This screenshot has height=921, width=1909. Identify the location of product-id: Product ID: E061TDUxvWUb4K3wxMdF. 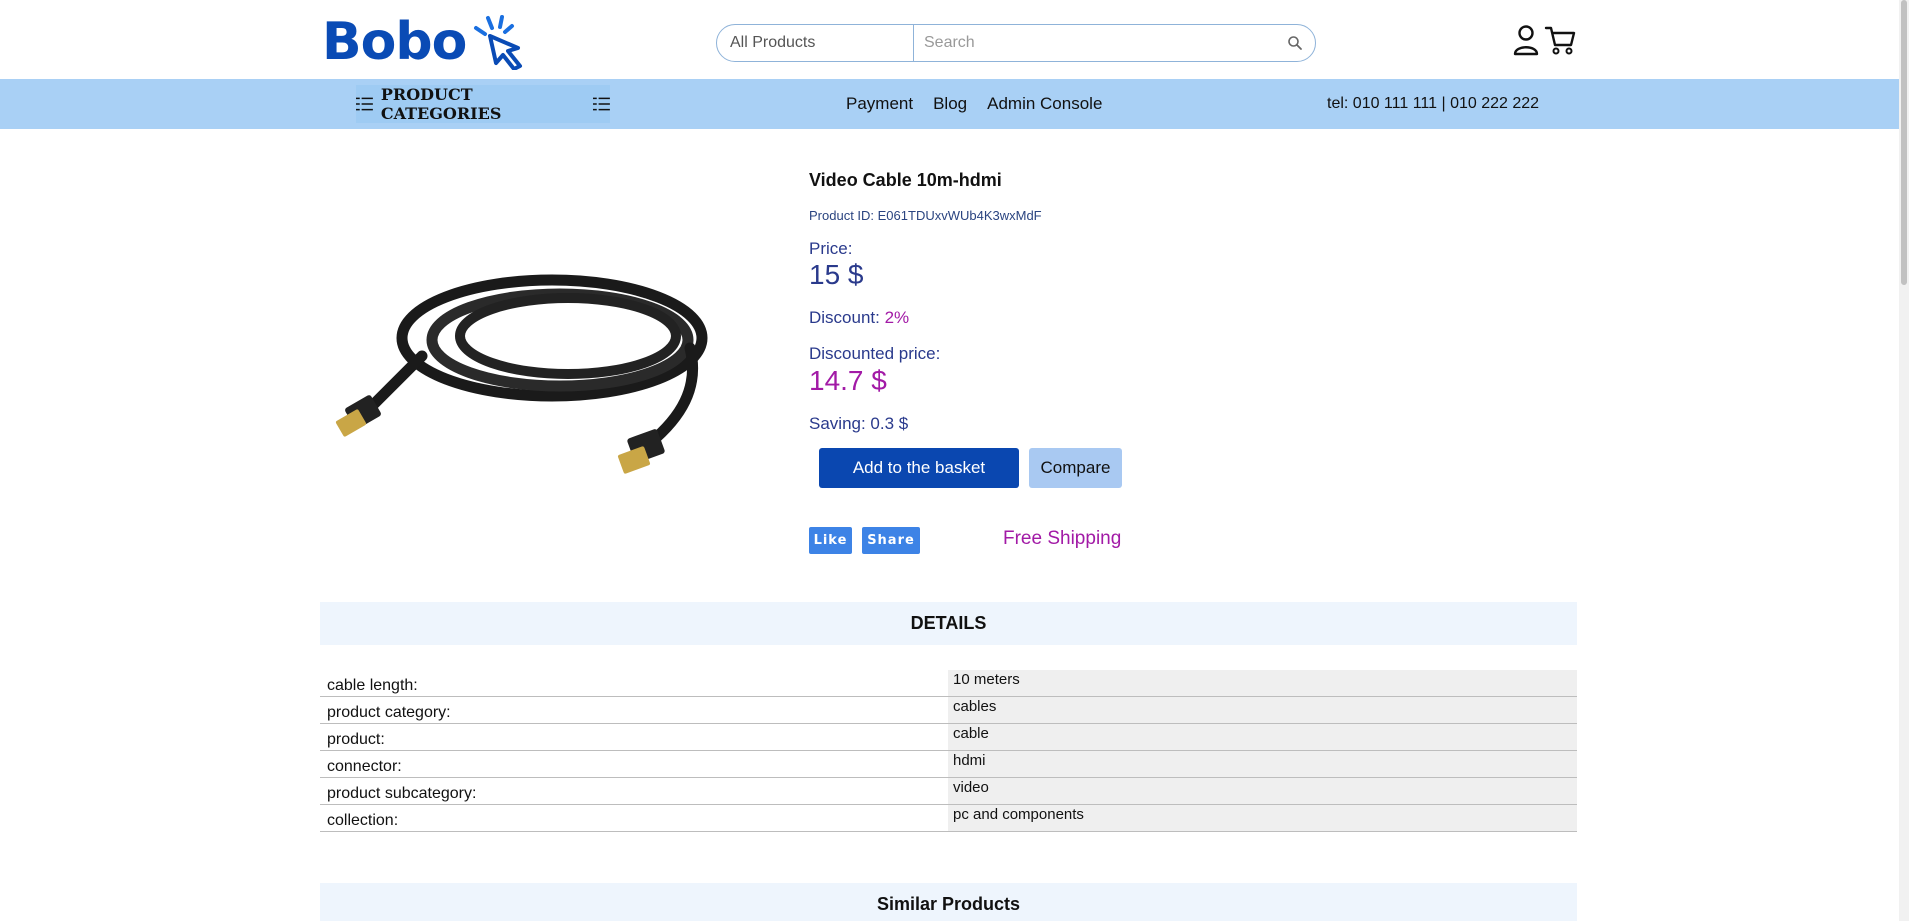
(925, 215).